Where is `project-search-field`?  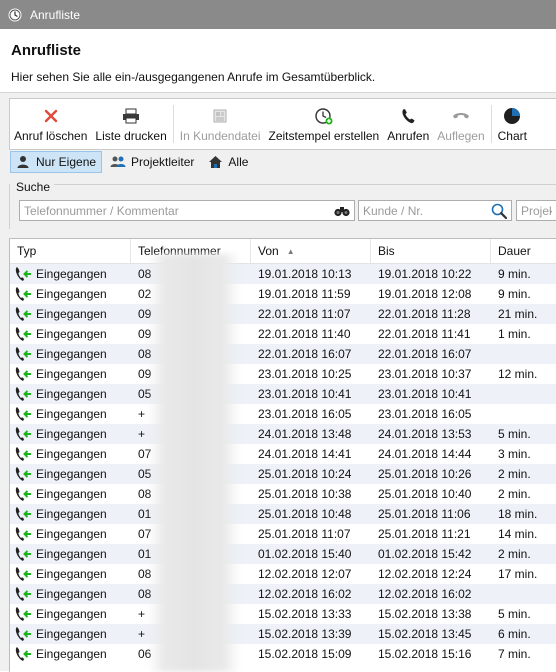
project-search-field is located at coordinates (536, 210).